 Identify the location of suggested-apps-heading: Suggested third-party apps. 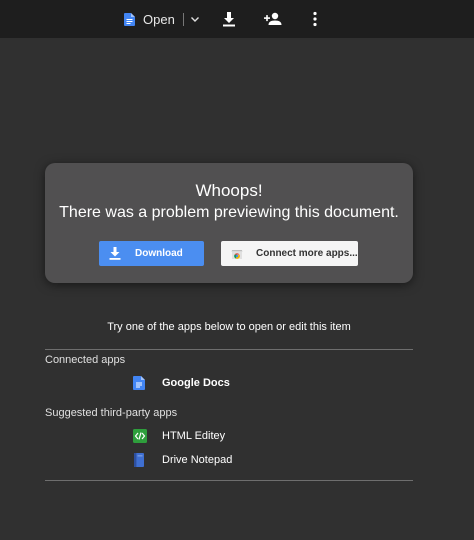
(111, 413).